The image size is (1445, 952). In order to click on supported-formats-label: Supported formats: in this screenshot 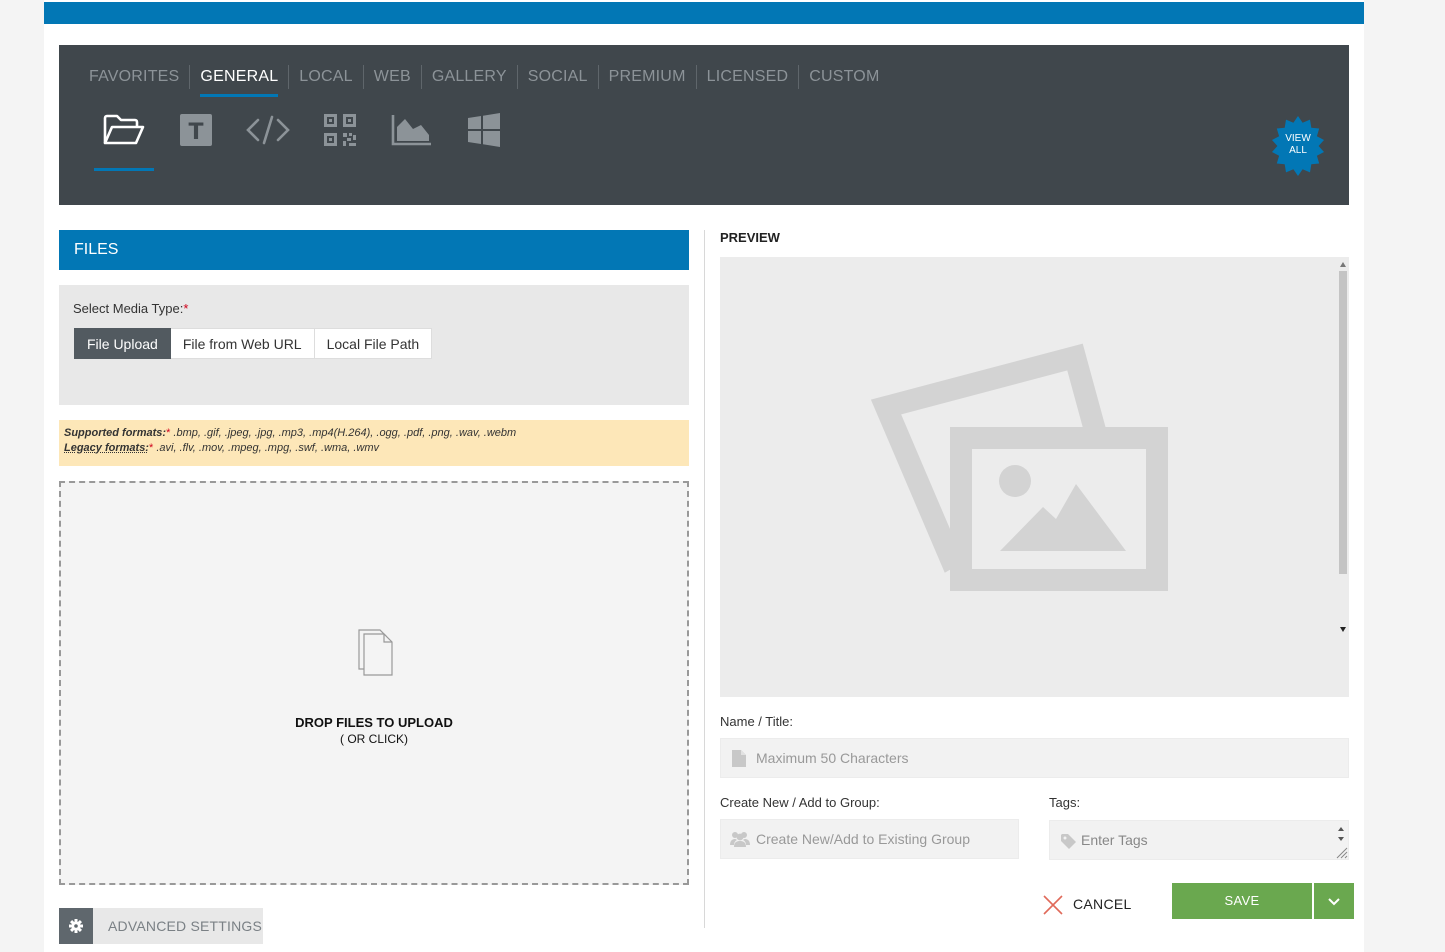, I will do `click(115, 433)`.